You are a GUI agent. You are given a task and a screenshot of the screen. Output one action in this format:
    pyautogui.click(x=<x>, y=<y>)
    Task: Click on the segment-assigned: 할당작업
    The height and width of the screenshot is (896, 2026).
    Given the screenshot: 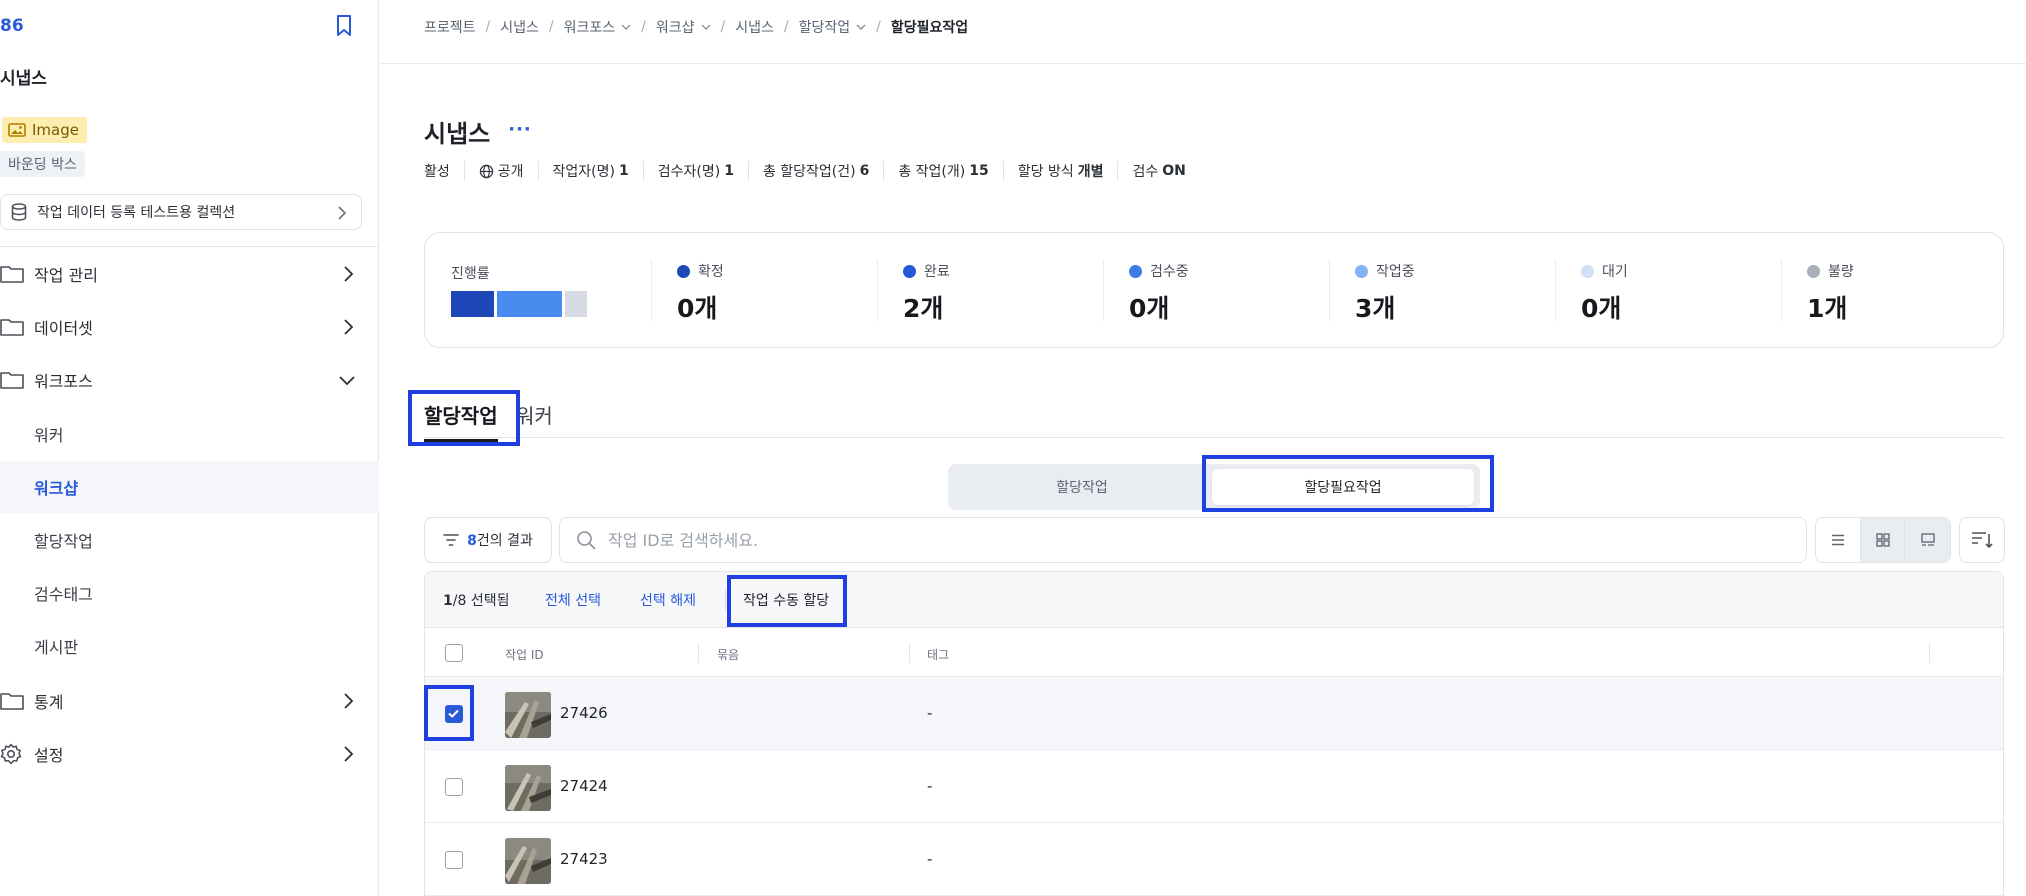 What is the action you would take?
    pyautogui.click(x=1082, y=487)
    